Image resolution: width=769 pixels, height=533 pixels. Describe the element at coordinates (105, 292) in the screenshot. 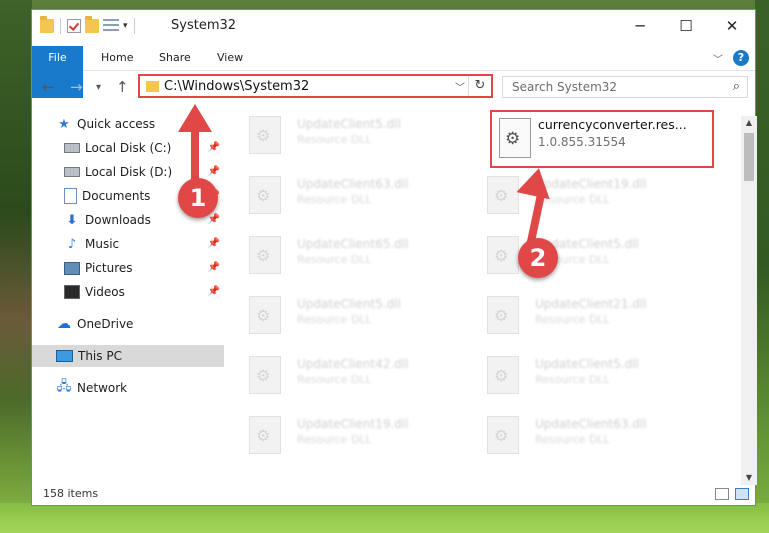

I see `sidebar-item-label: Videos` at that location.